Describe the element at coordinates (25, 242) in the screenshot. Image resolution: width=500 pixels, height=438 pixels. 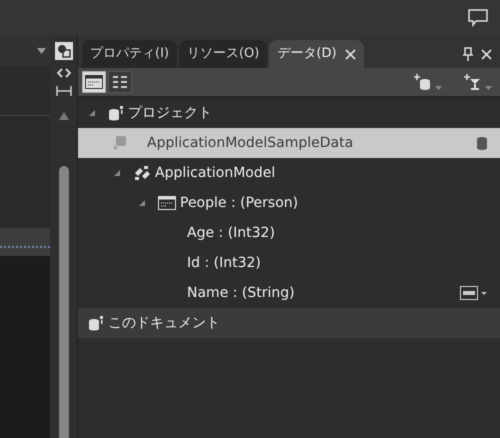
I see `selected-element` at that location.